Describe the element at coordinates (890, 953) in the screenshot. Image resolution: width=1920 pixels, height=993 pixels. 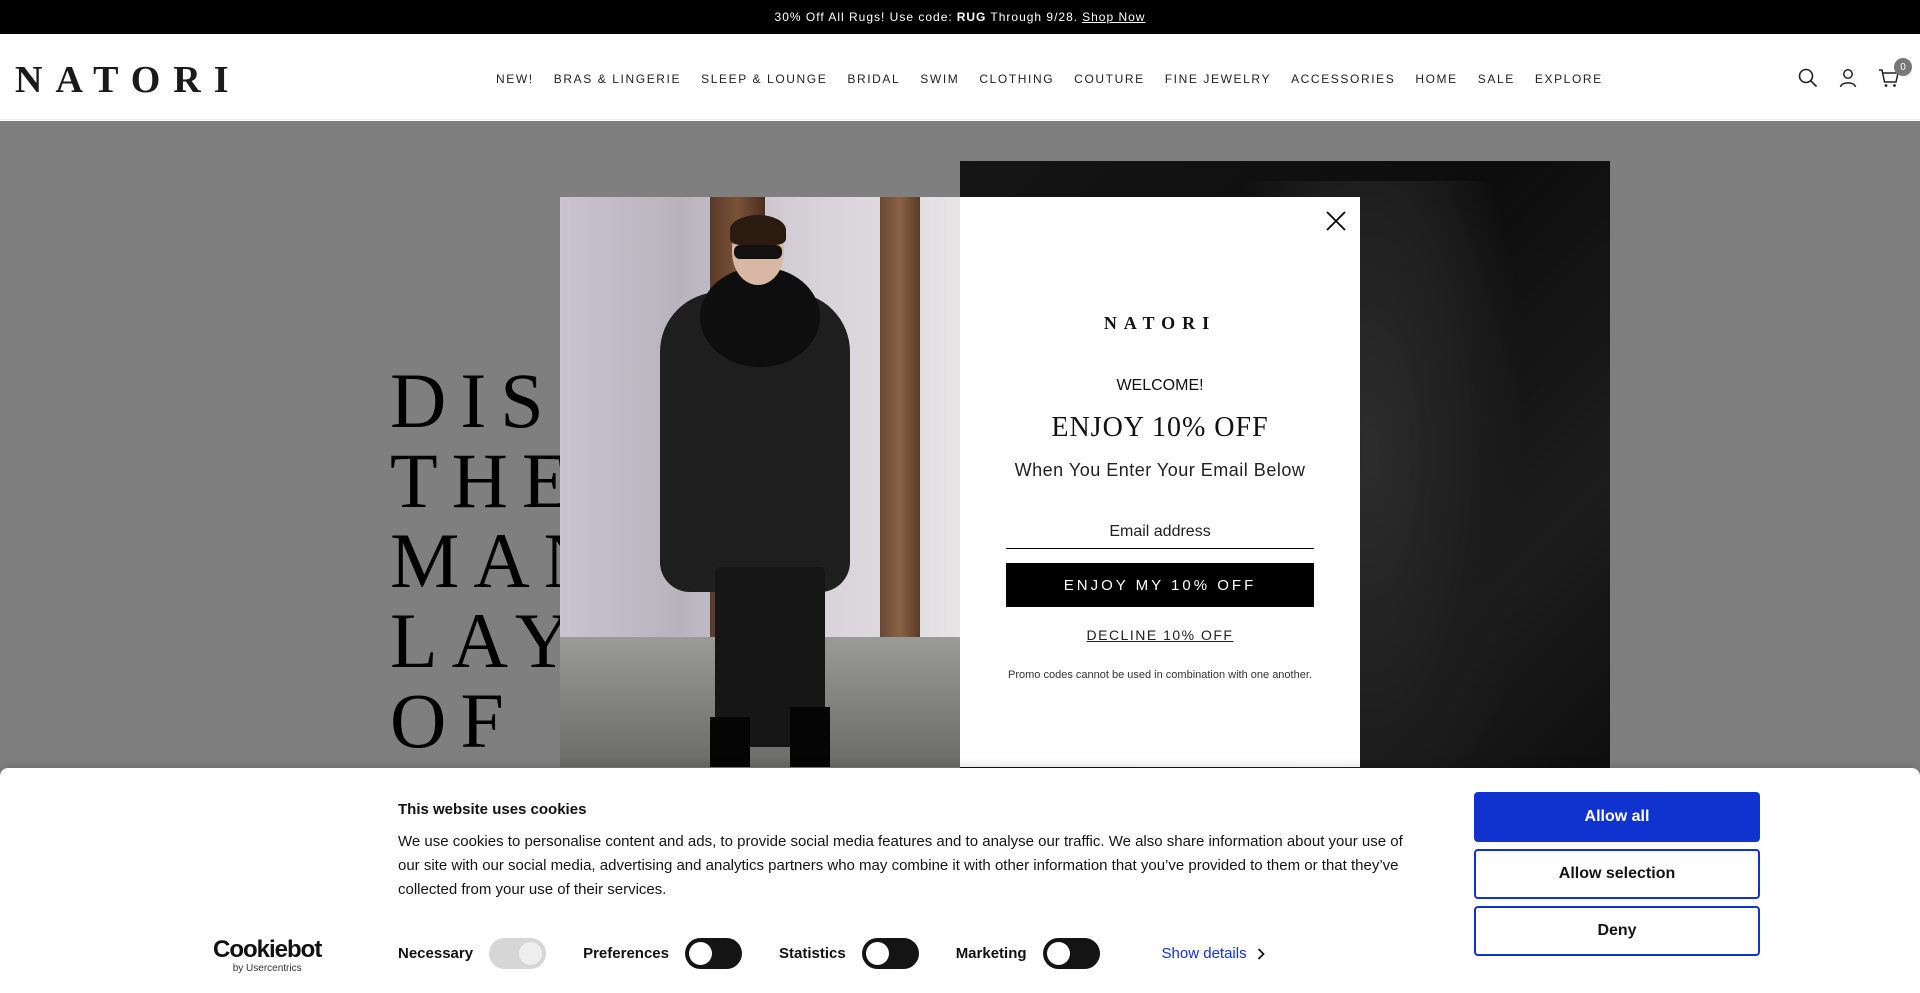
I see `statistics-switch` at that location.